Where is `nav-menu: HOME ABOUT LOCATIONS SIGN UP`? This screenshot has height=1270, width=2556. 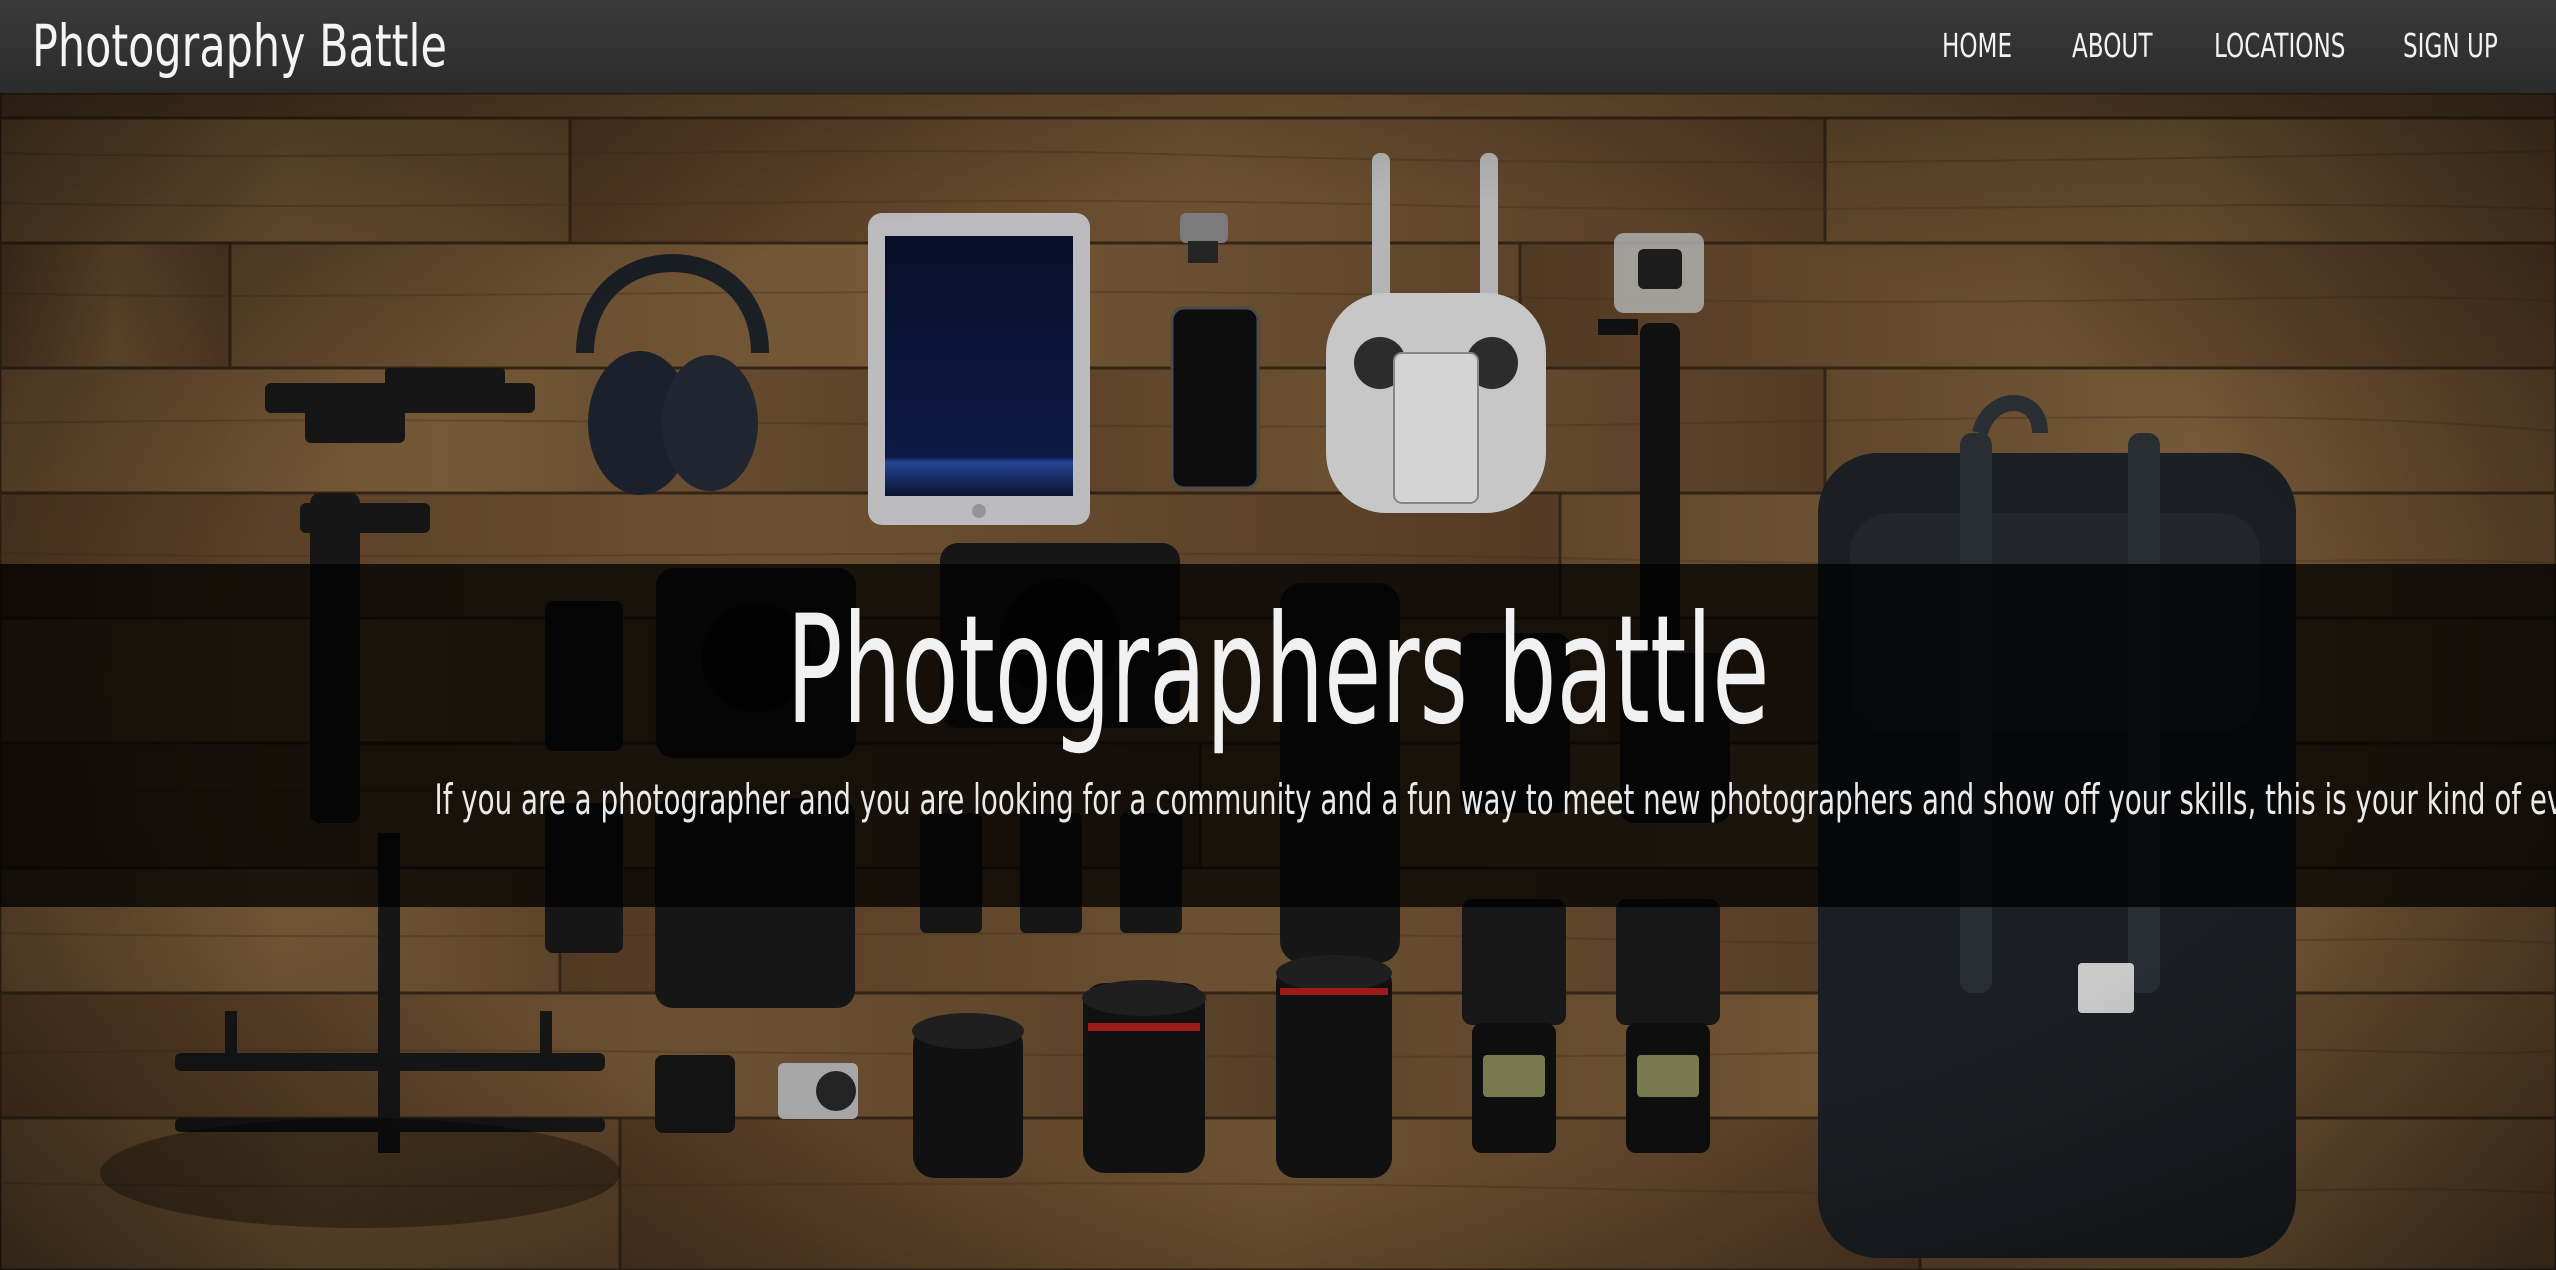 nav-menu: HOME ABOUT LOCATIONS SIGN UP is located at coordinates (1278, 46).